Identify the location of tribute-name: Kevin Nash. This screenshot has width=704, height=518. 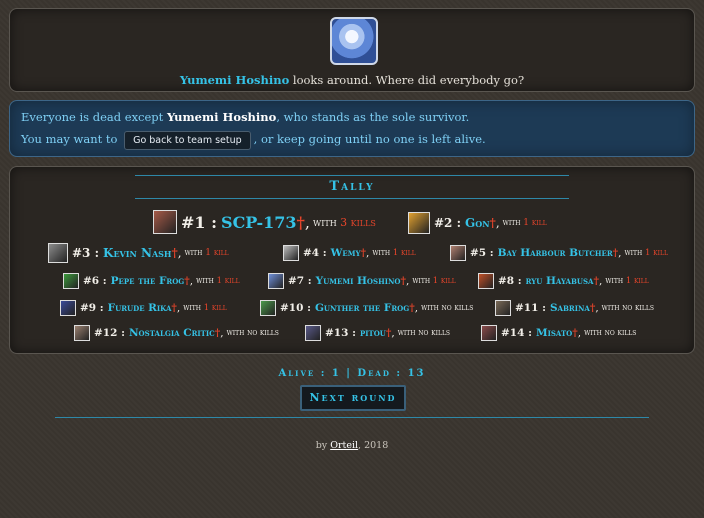
(137, 253).